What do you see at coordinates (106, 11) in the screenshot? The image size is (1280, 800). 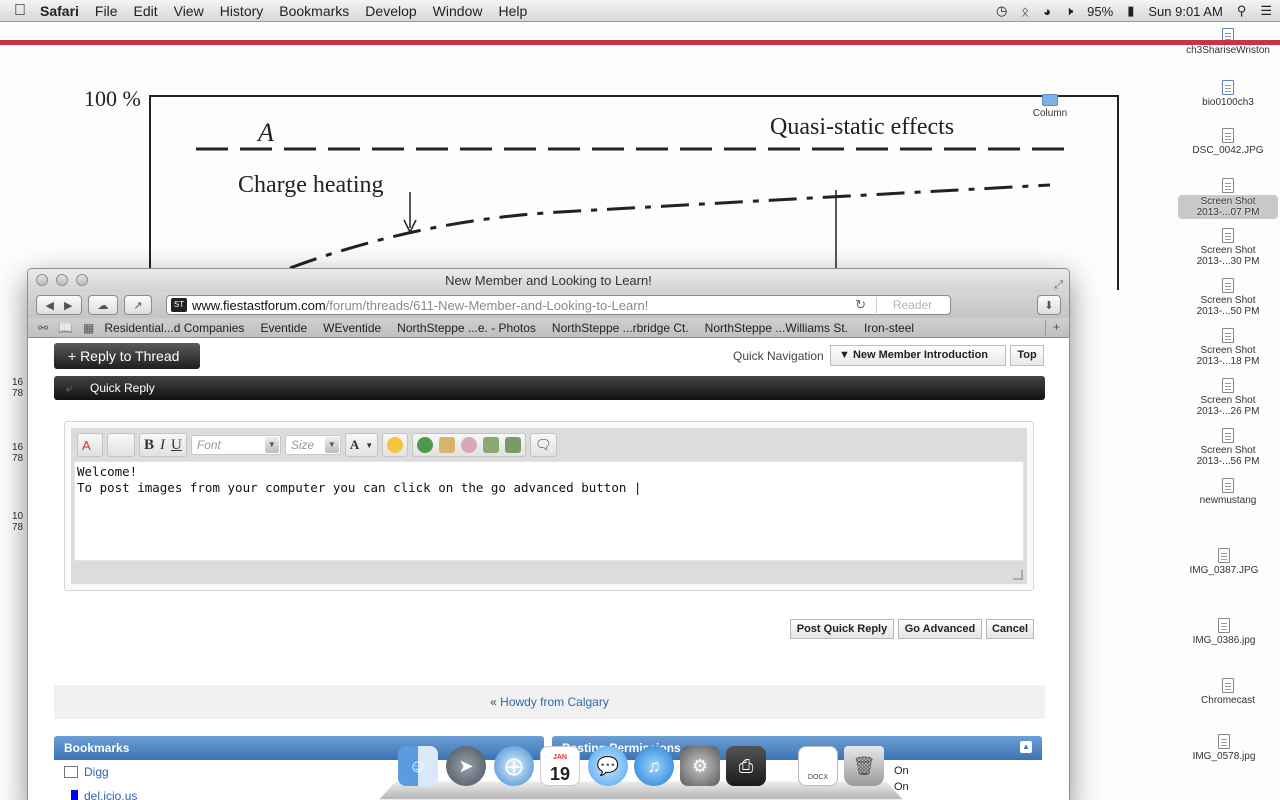 I see `menu-file: File` at bounding box center [106, 11].